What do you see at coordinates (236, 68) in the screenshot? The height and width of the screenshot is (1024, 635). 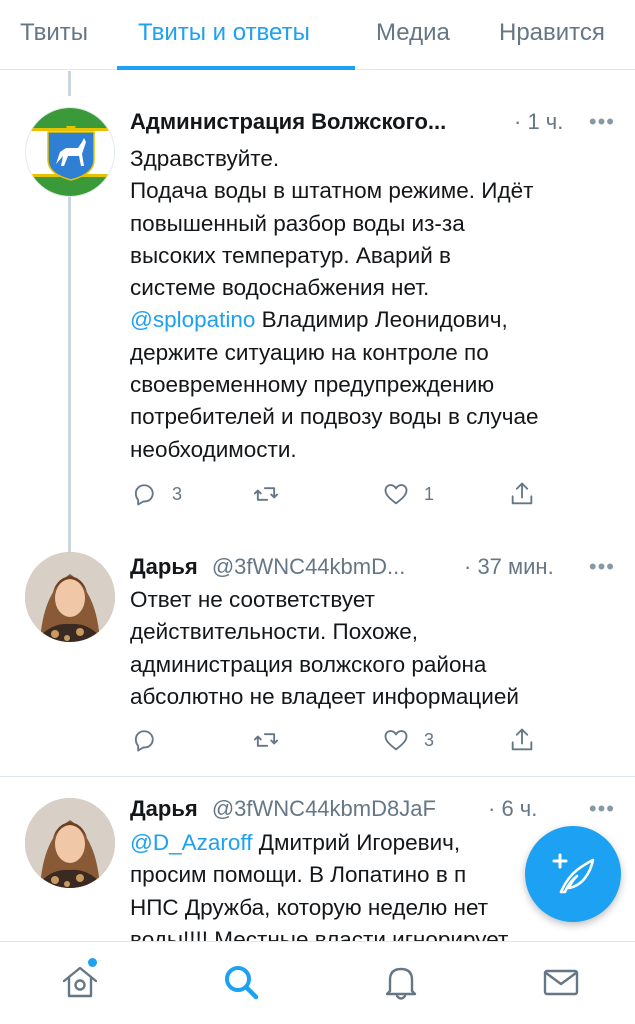 I see `active-tab-indicator` at bounding box center [236, 68].